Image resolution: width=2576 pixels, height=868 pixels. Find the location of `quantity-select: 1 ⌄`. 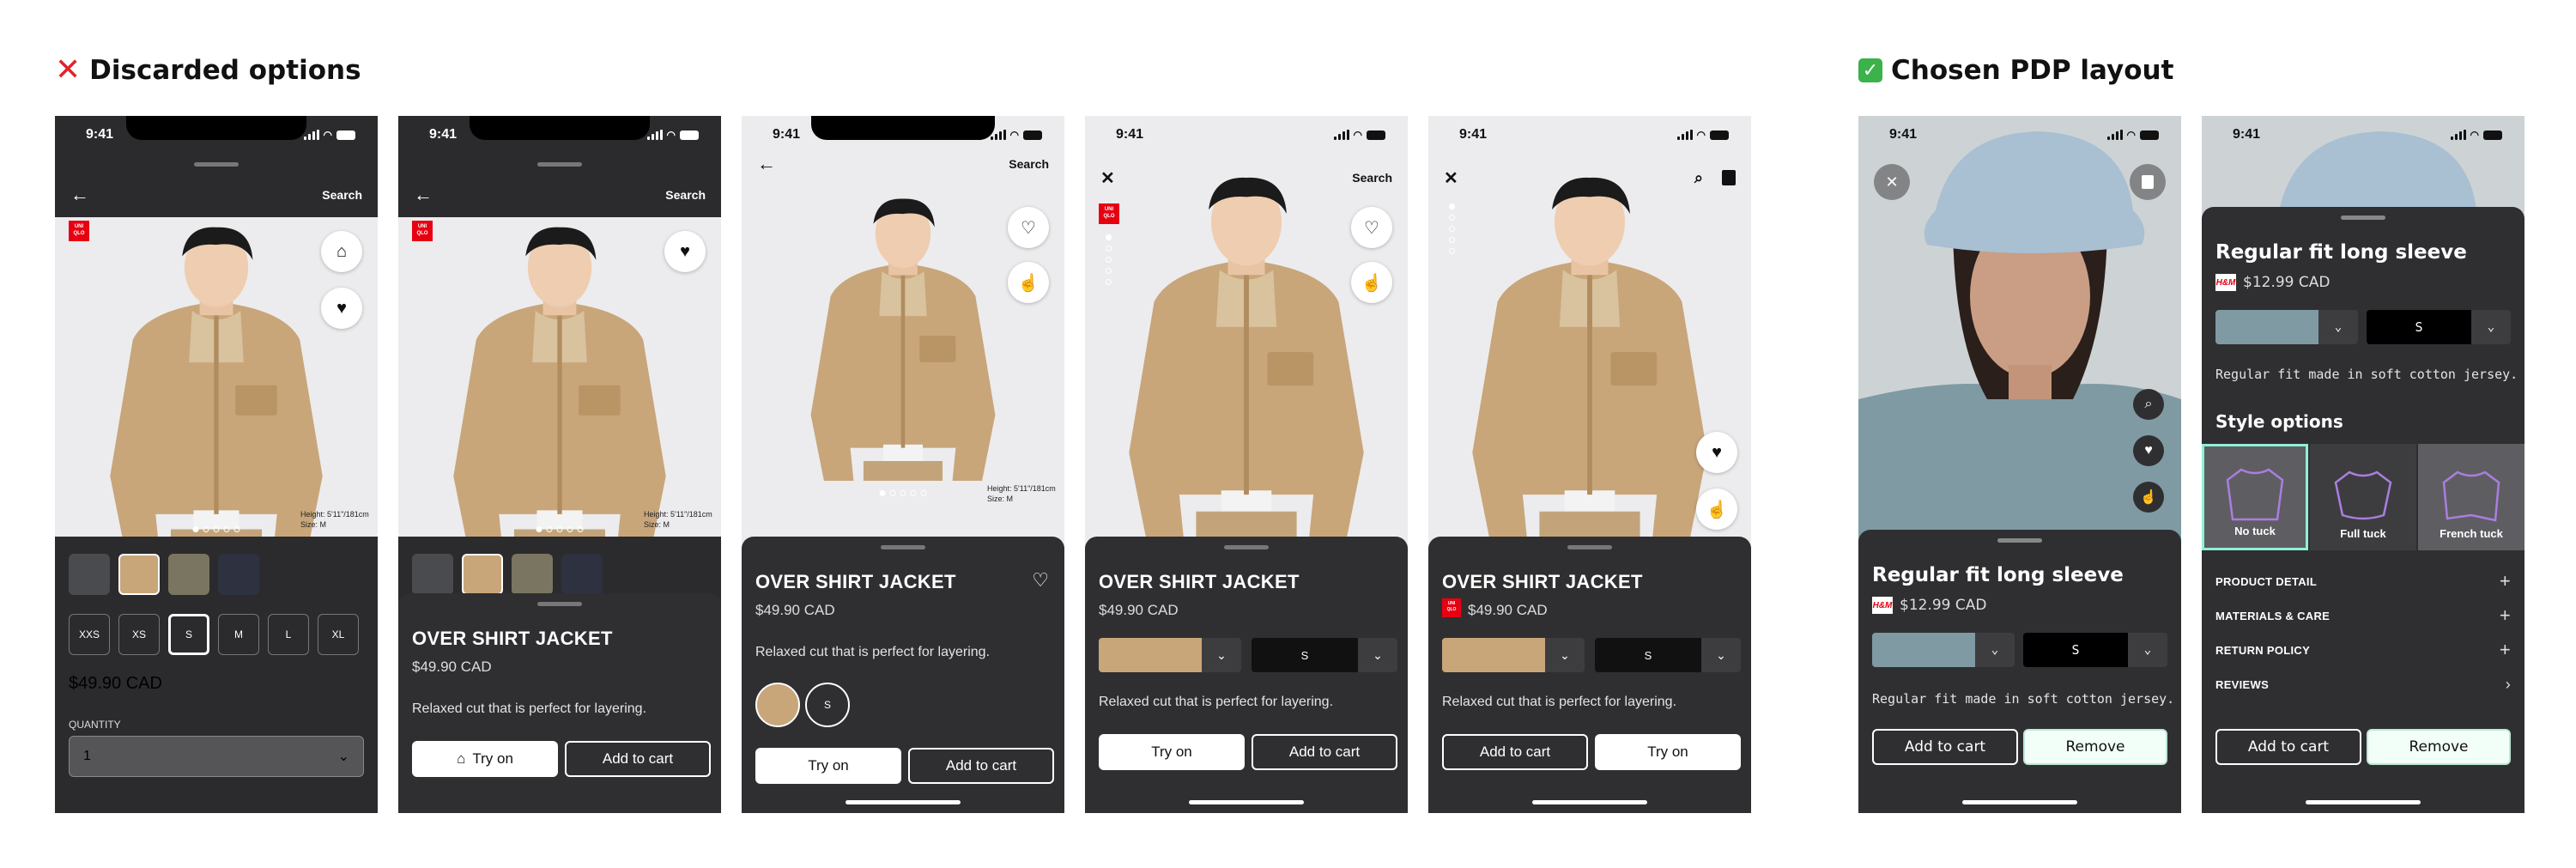

quantity-select: 1 ⌄ is located at coordinates (216, 756).